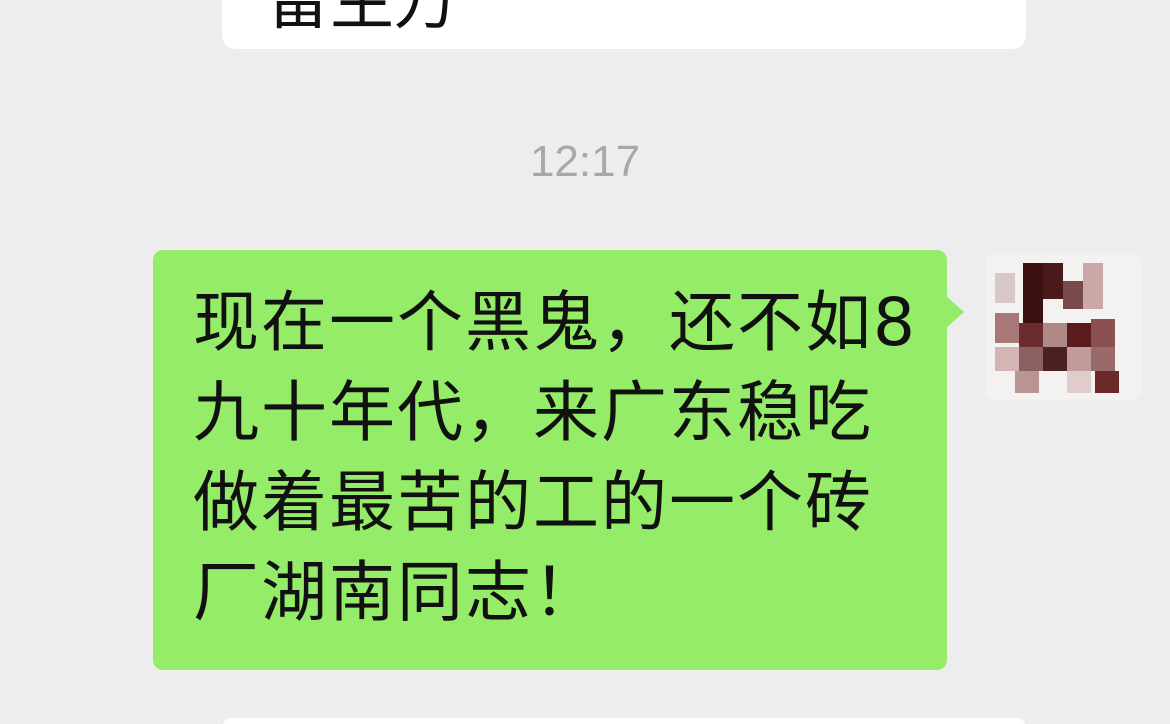  I want to click on bubble-tail, so click(955, 312).